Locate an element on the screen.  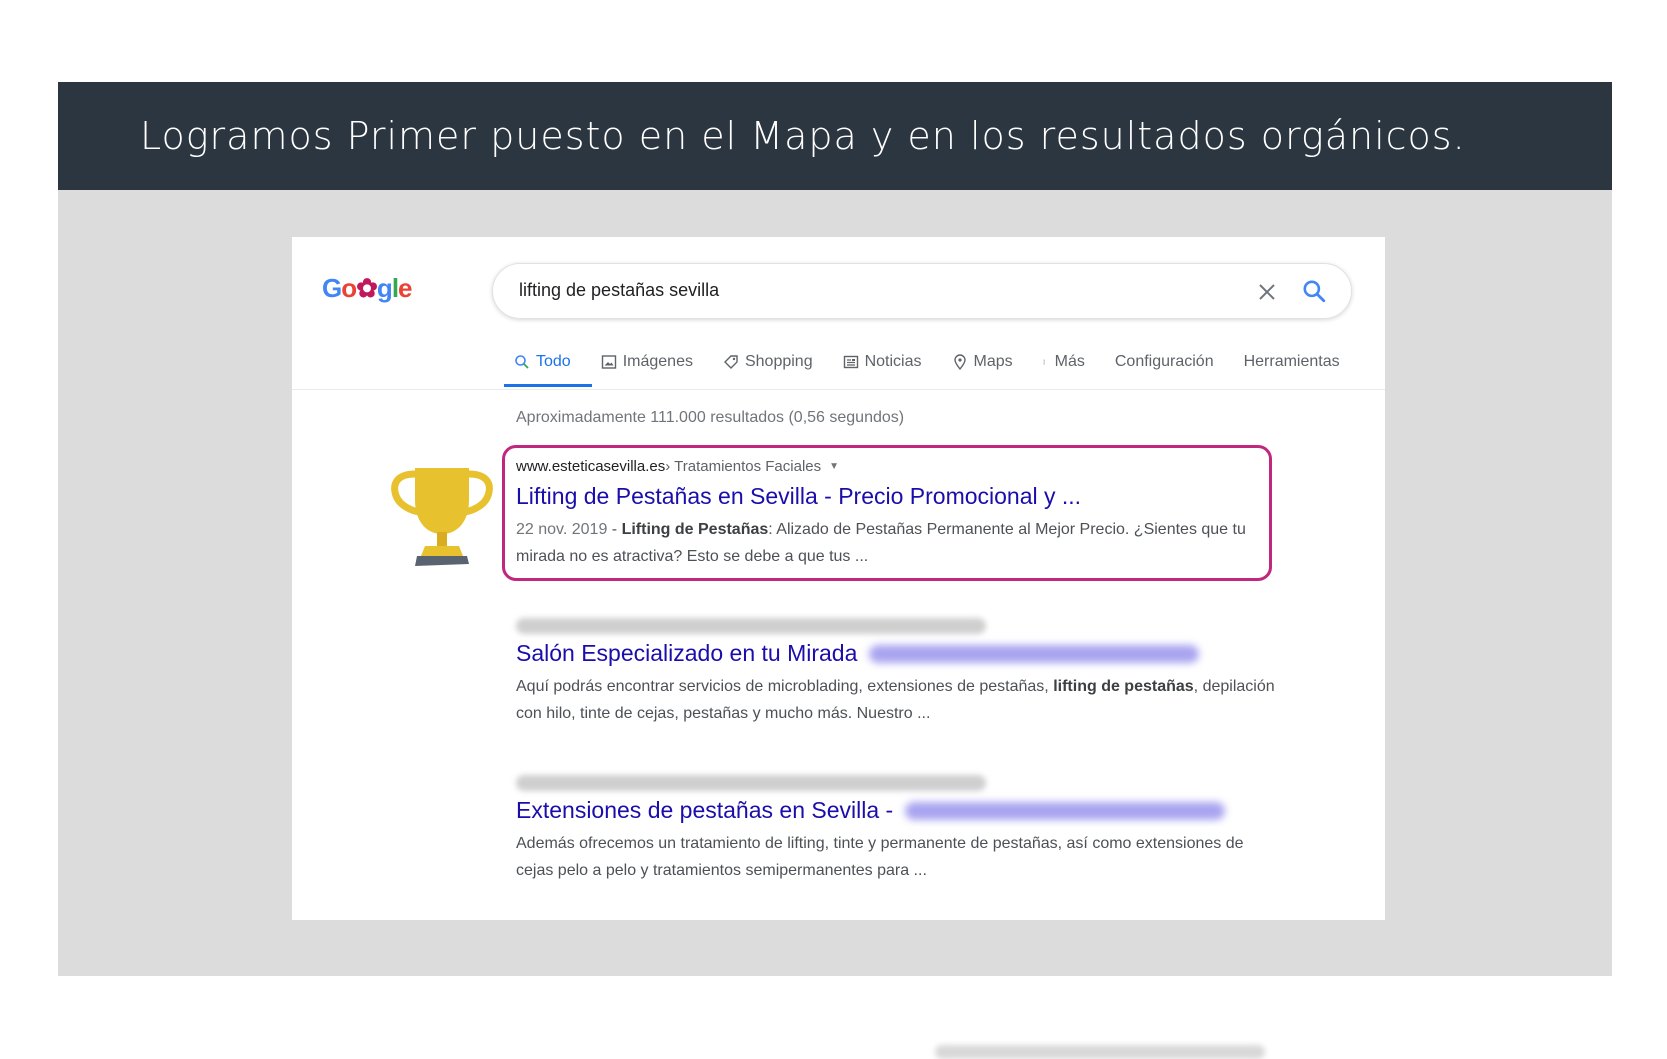
result-title: Salón Especializado en tu Mirada is located at coordinates (686, 653).